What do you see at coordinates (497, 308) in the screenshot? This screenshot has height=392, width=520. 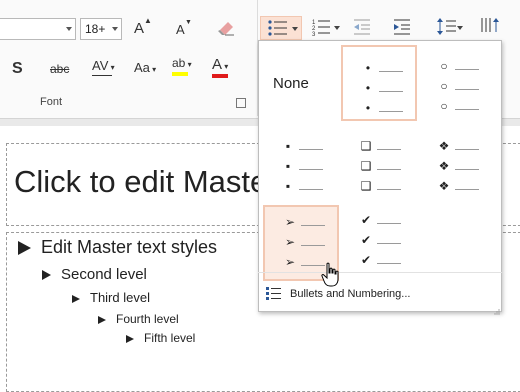 I see `resize-grip-icon` at bounding box center [497, 308].